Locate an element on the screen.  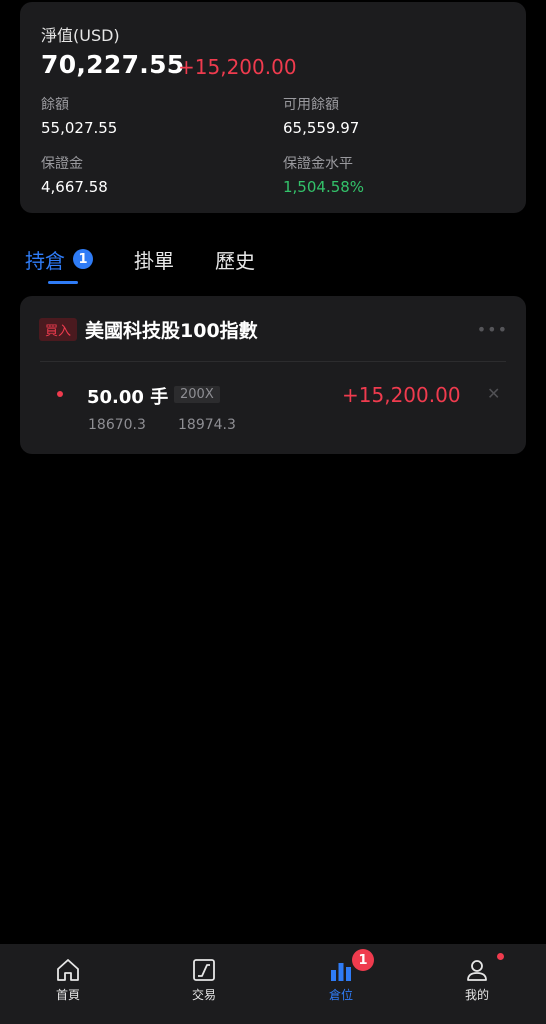
tab-history-label: 歷史 is located at coordinates (235, 261).